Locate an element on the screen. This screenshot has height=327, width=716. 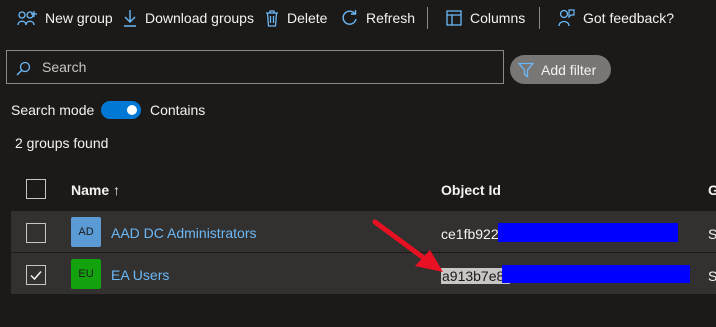
search-box is located at coordinates (255, 67).